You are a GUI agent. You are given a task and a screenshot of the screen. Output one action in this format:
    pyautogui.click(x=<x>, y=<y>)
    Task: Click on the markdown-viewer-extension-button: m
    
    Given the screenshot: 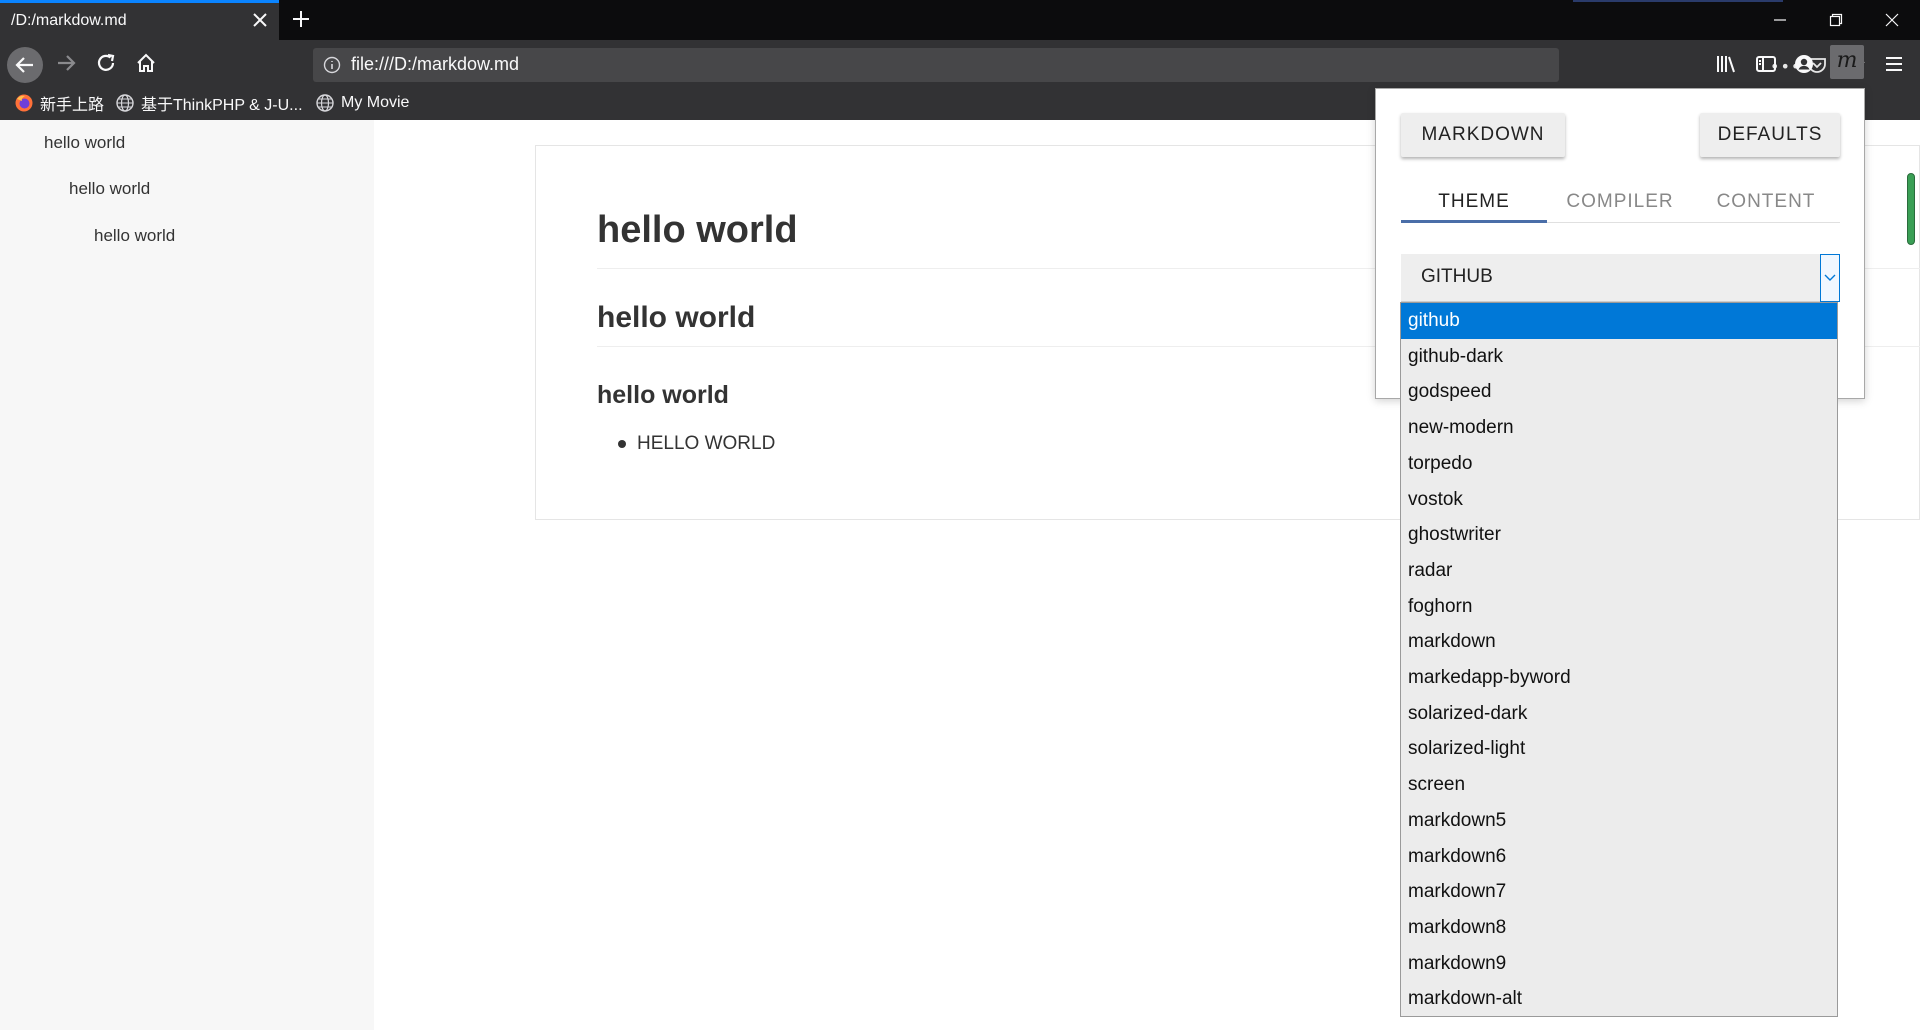 What is the action you would take?
    pyautogui.click(x=1847, y=62)
    